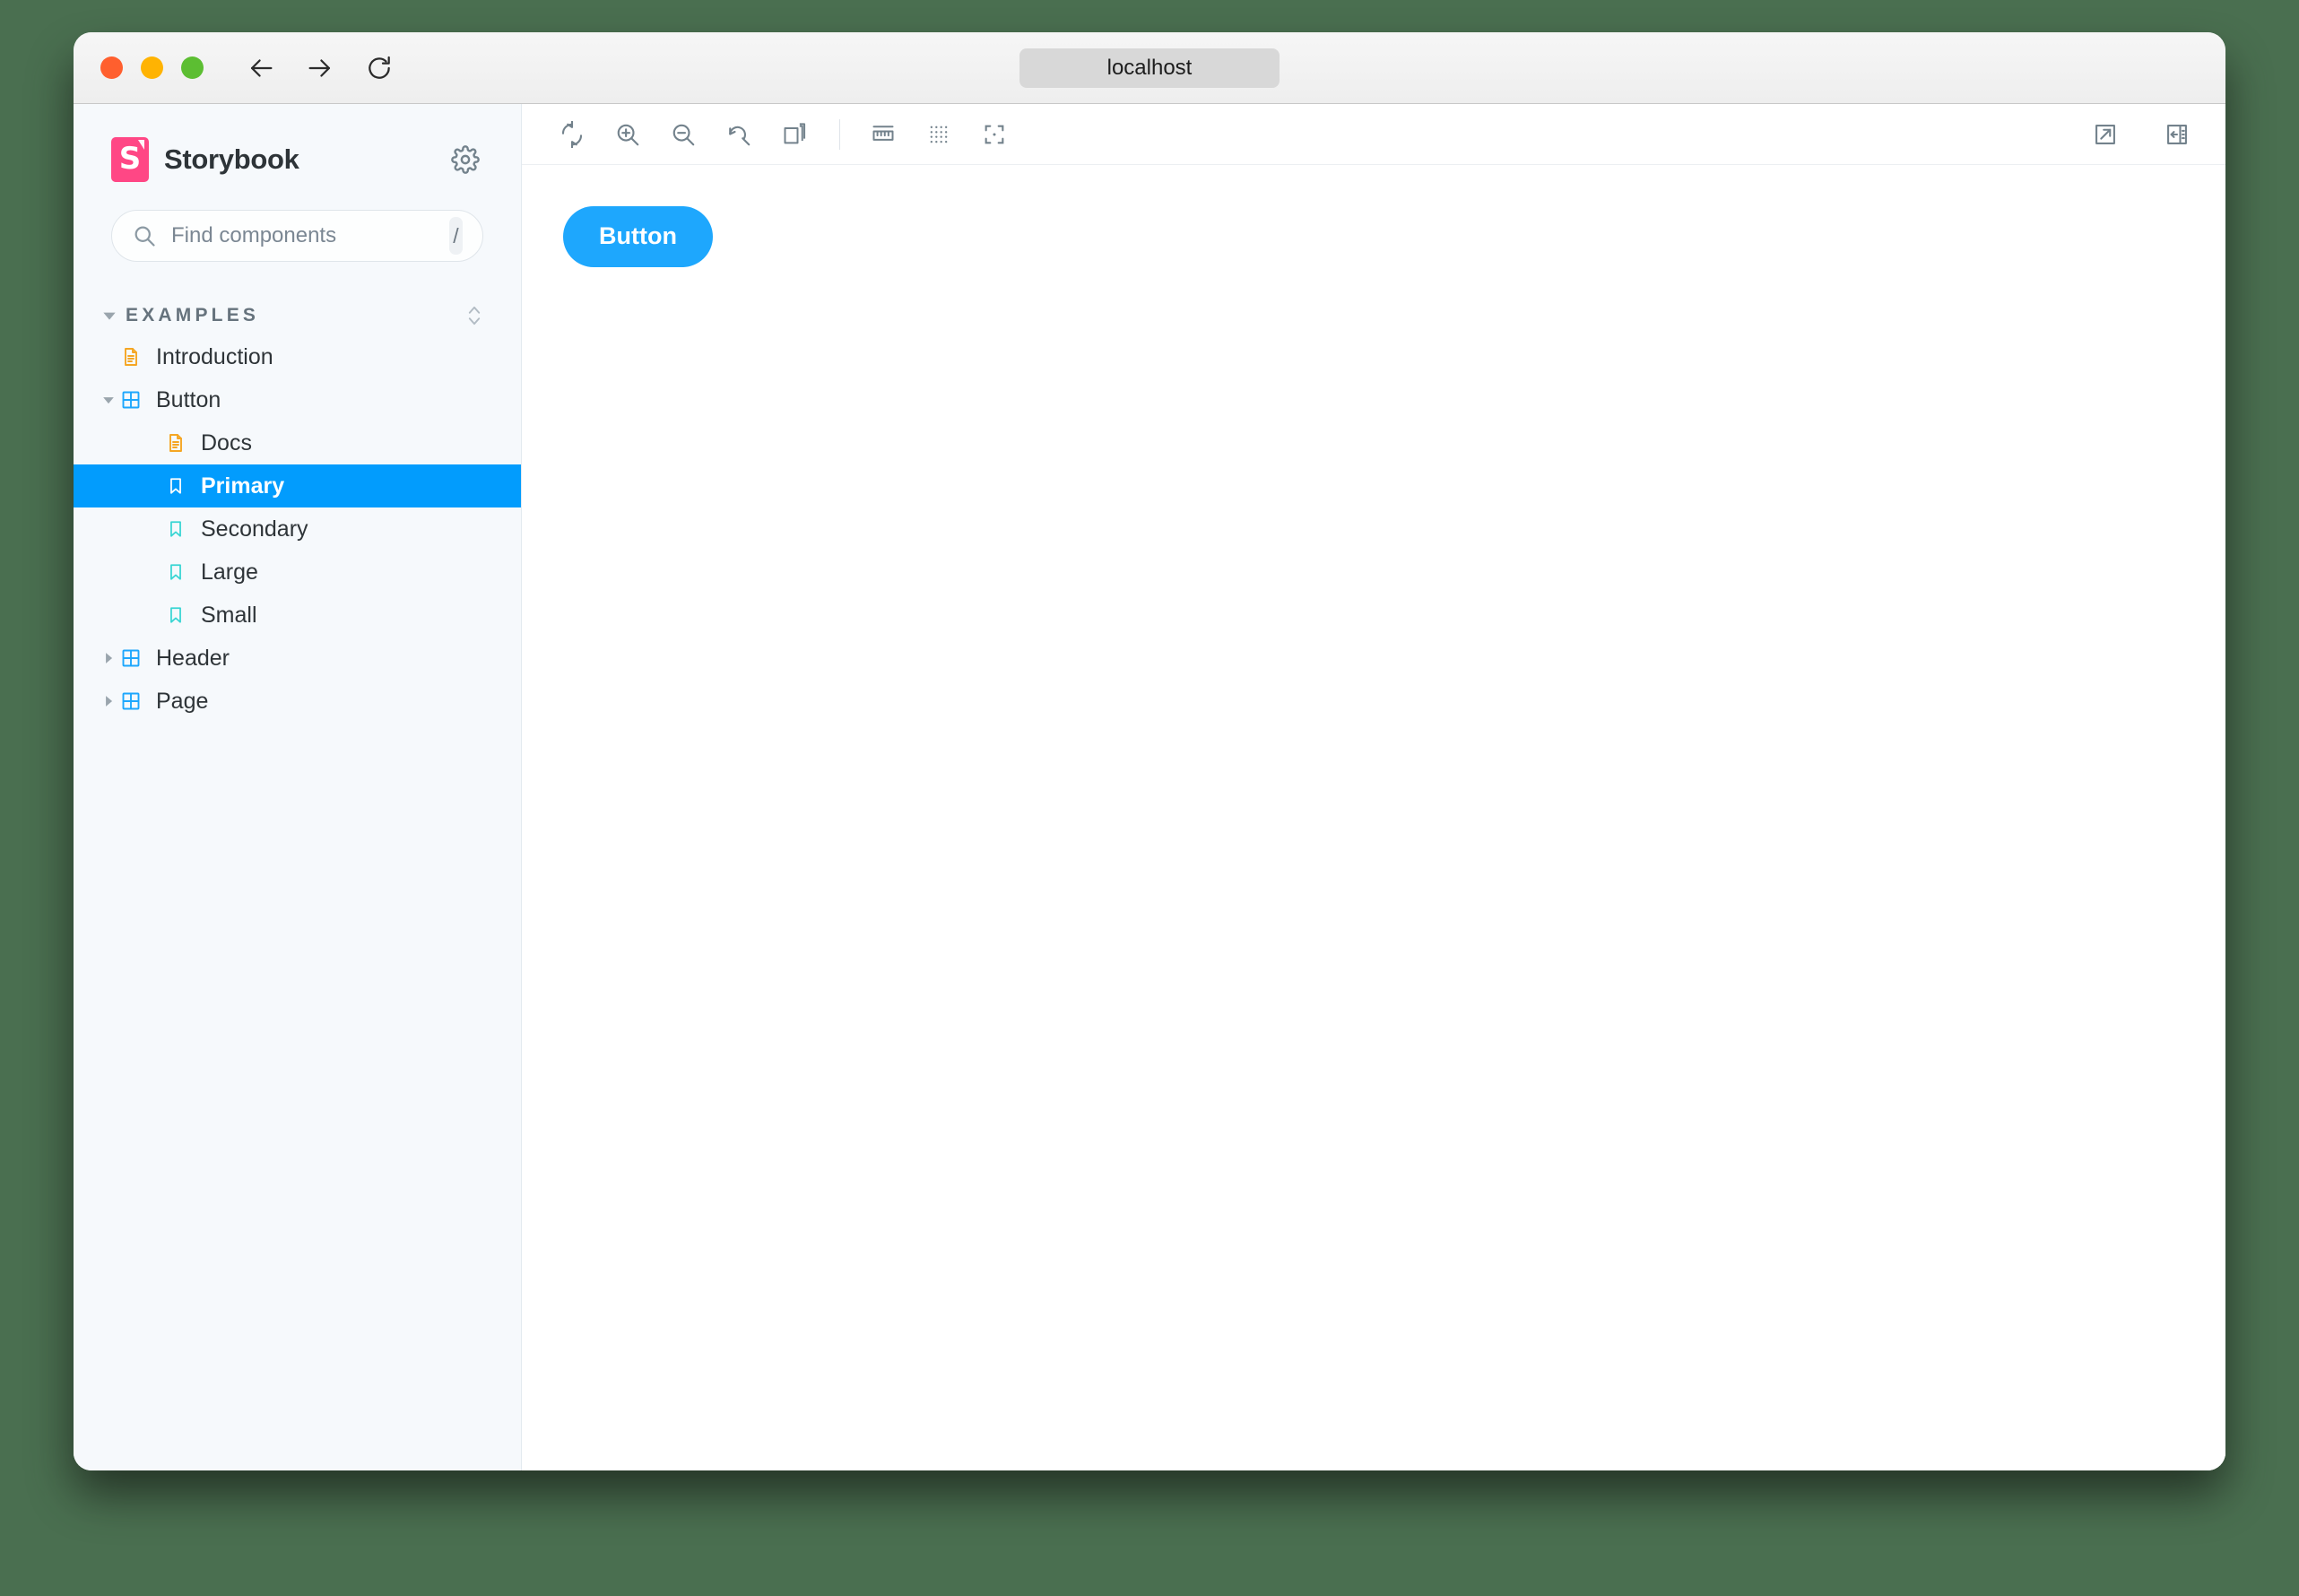 This screenshot has width=2299, height=1596. What do you see at coordinates (297, 443) in the screenshot?
I see `tree-item-docs: Docs` at bounding box center [297, 443].